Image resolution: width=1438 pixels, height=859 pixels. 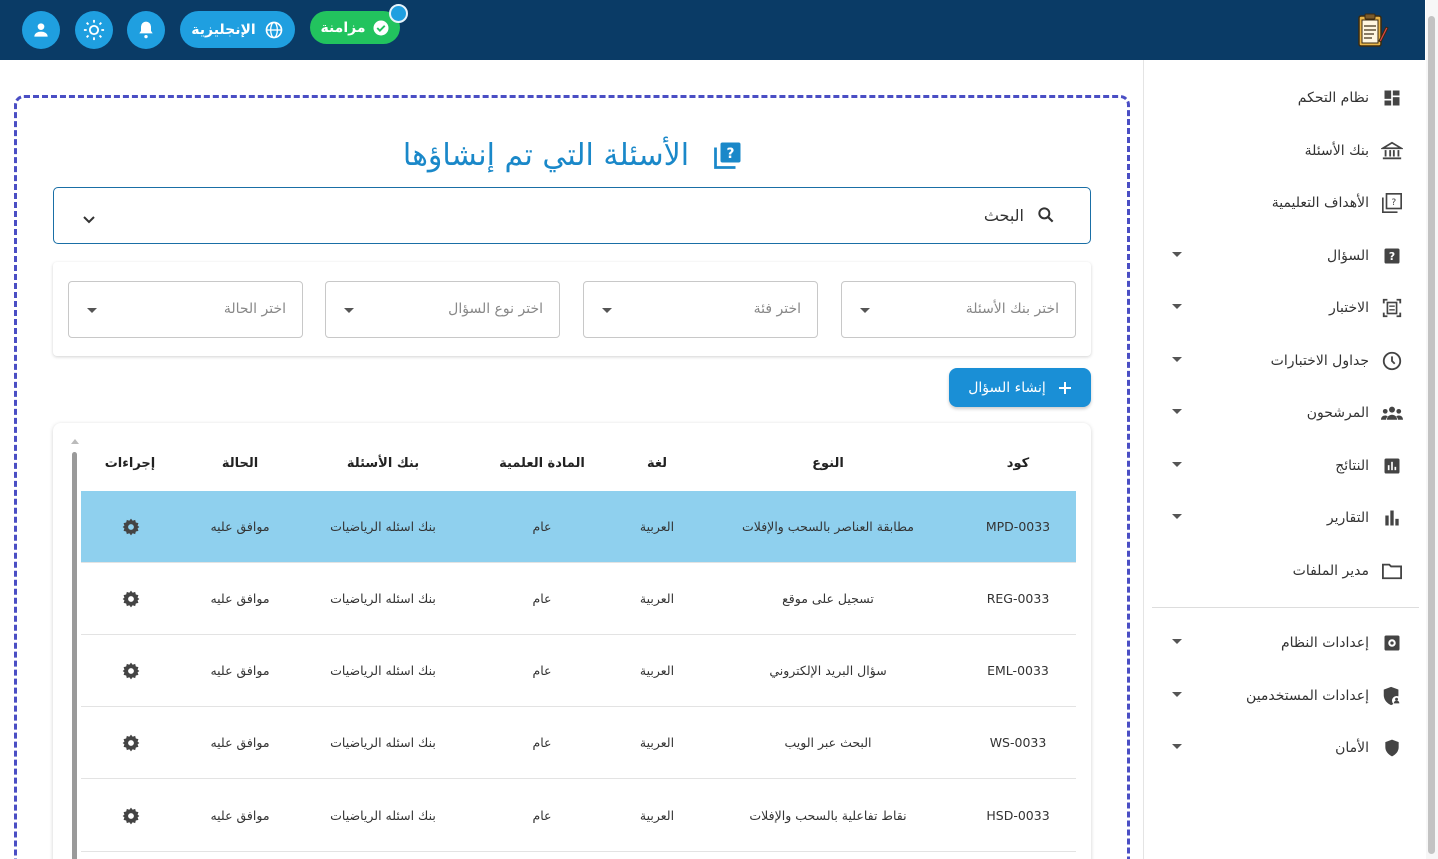 What do you see at coordinates (827, 526) in the screenshot?
I see `cell-type: مطابقة العناصر بالسحب والإفلات` at bounding box center [827, 526].